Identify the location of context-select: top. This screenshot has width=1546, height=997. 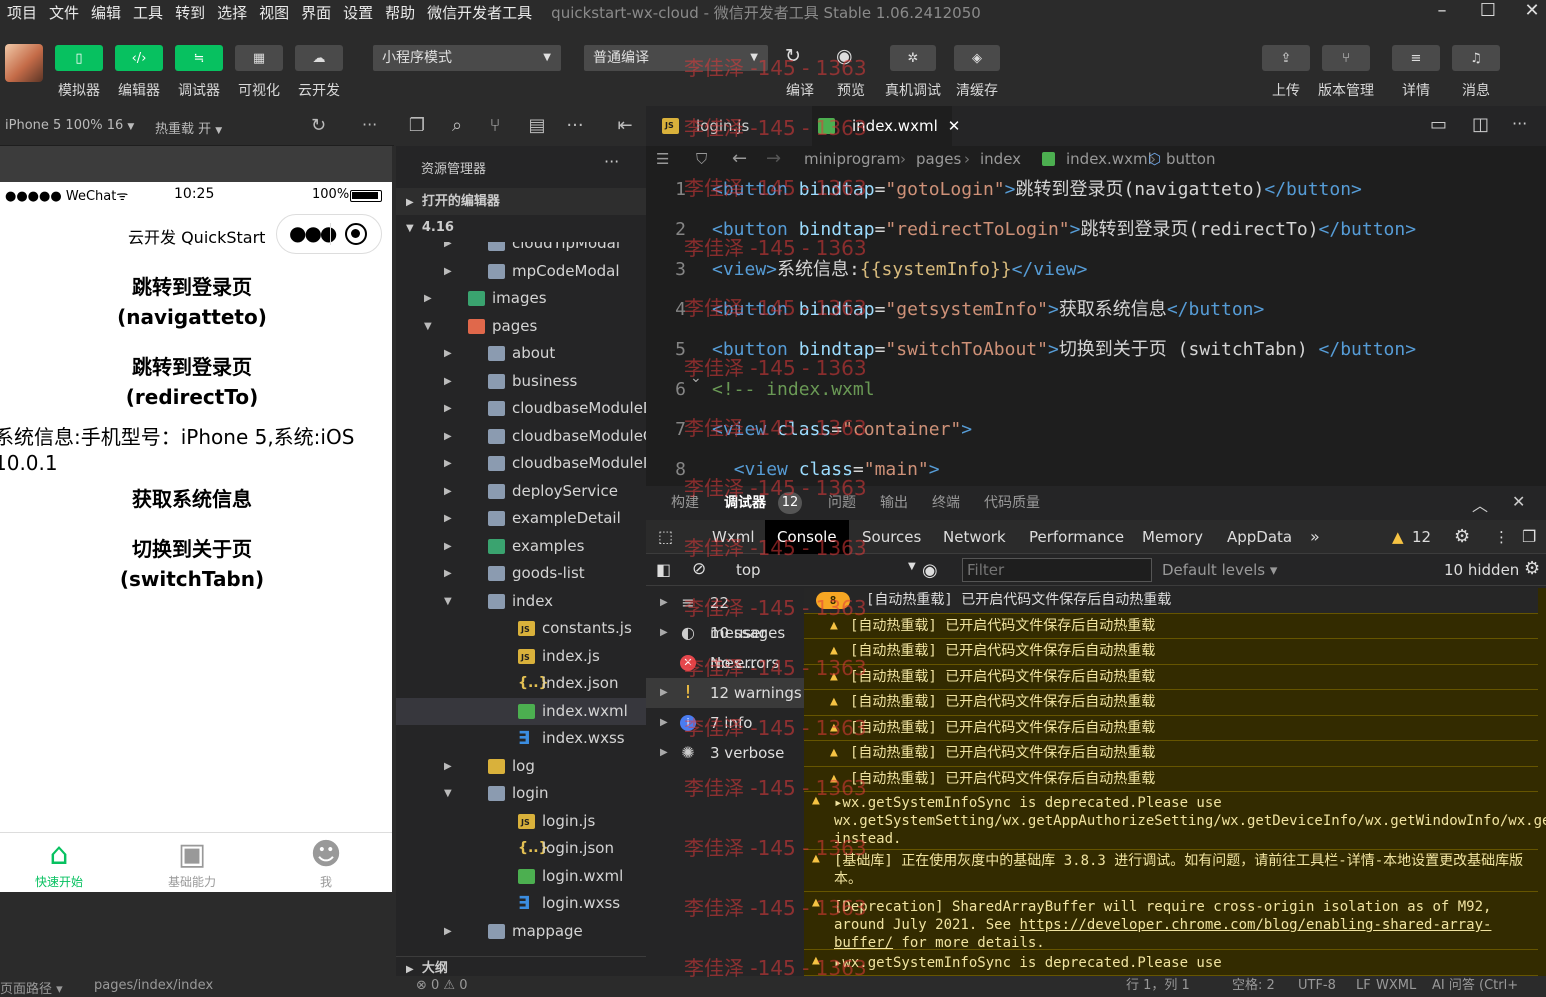
(748, 570).